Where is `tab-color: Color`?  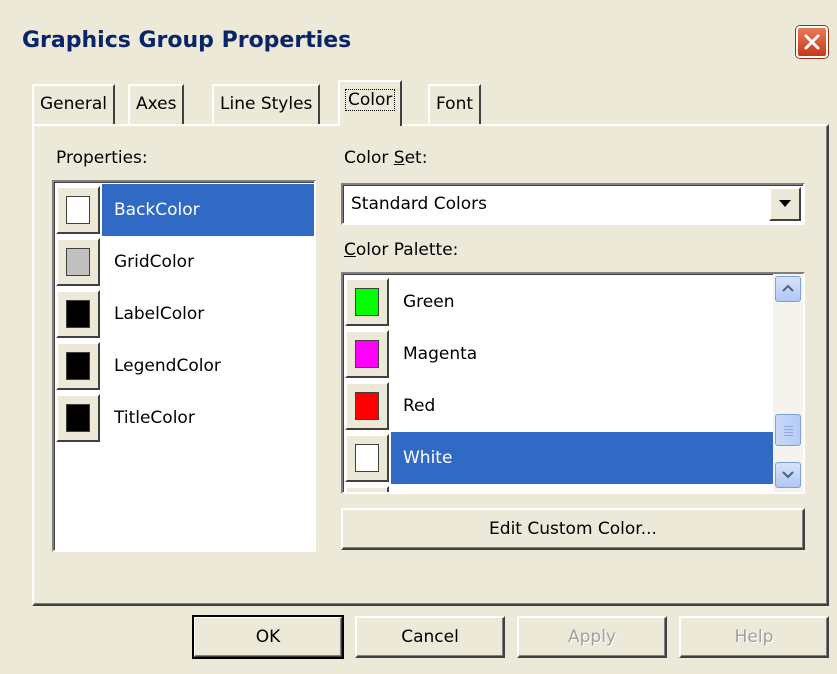 tab-color: Color is located at coordinates (370, 103).